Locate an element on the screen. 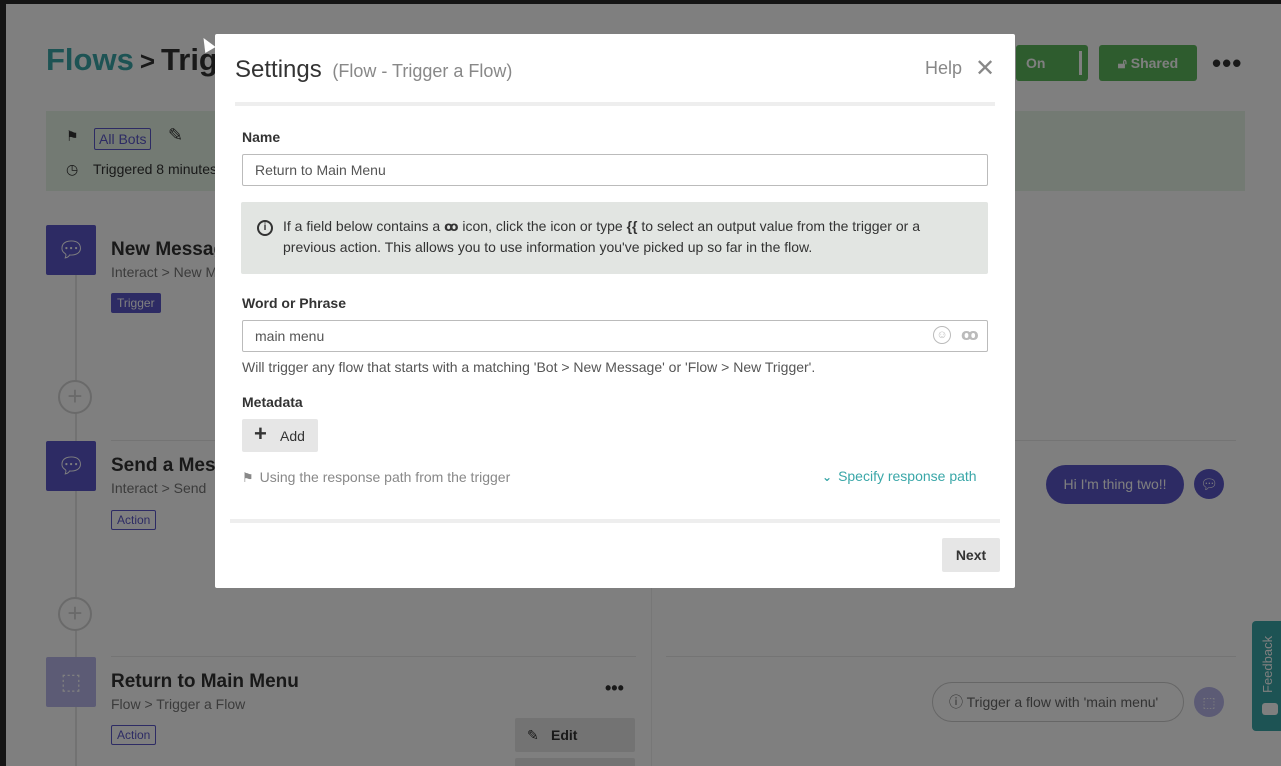 This screenshot has height=766, width=1281. metadata-label: Metadata is located at coordinates (272, 402).